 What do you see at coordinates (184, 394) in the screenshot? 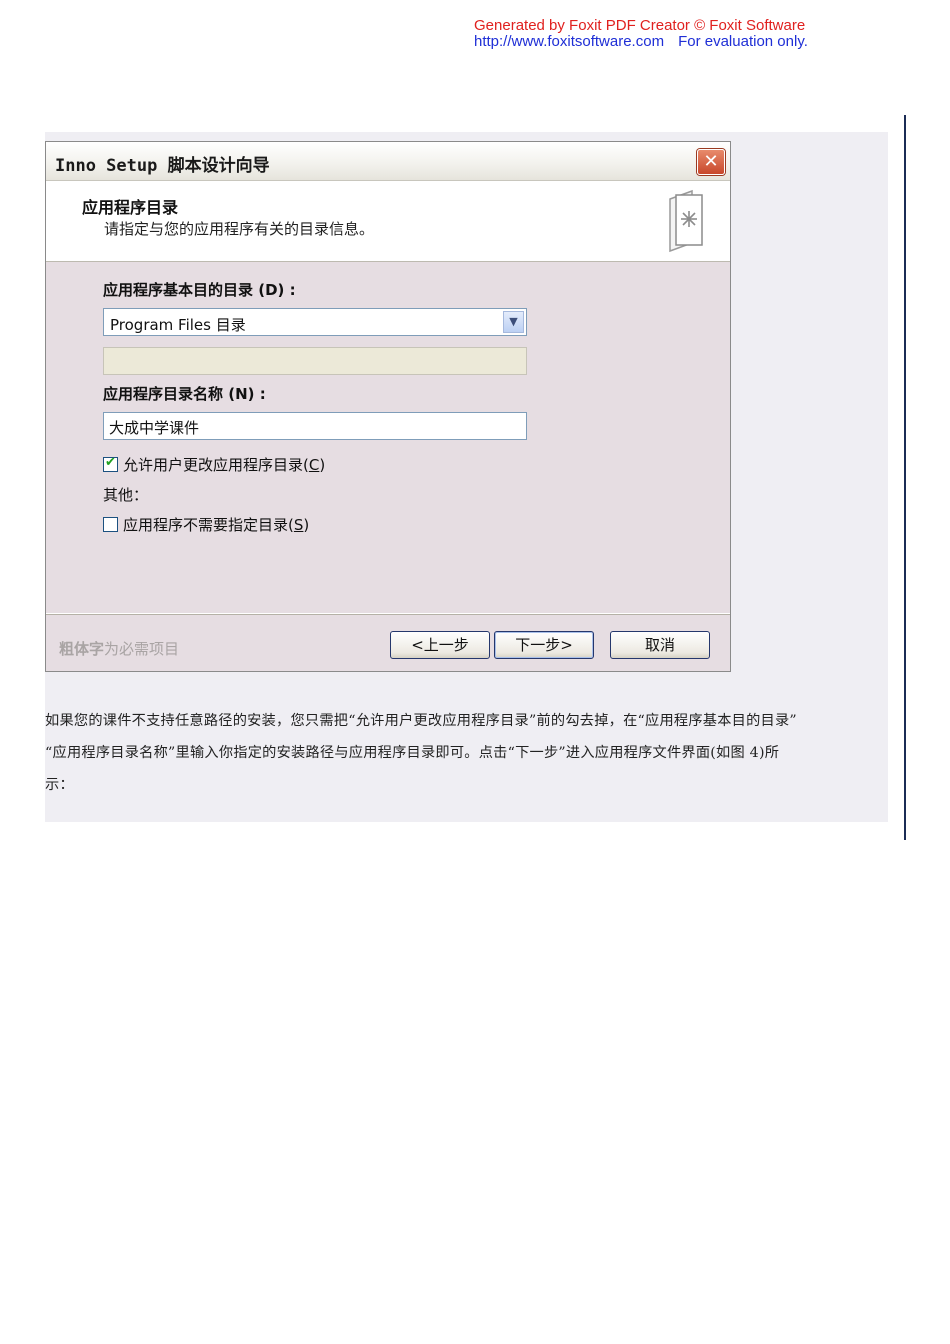
I see `folder-name-label: 应用程序目录名称 (N) :` at bounding box center [184, 394].